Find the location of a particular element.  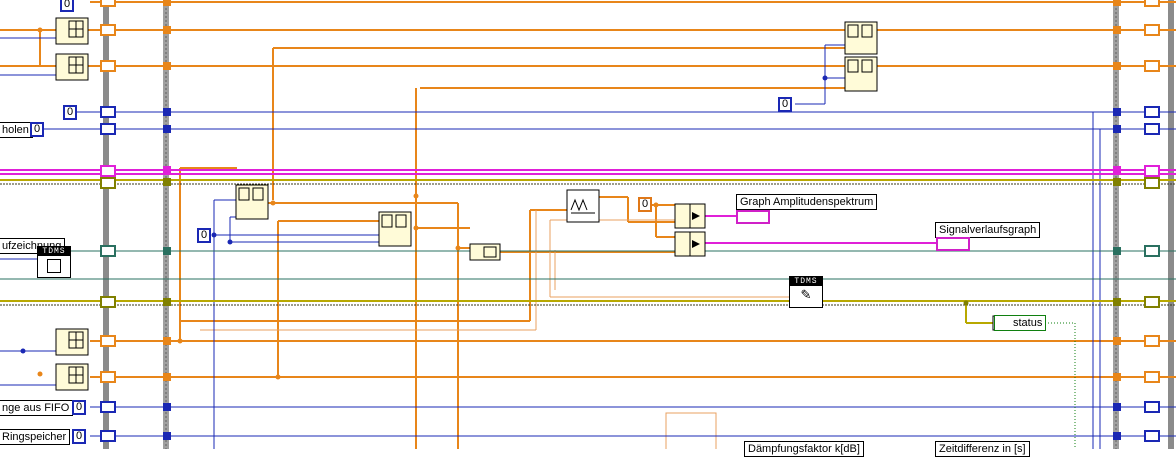

label-ringspeicher: Ringspeicher is located at coordinates (35, 437).